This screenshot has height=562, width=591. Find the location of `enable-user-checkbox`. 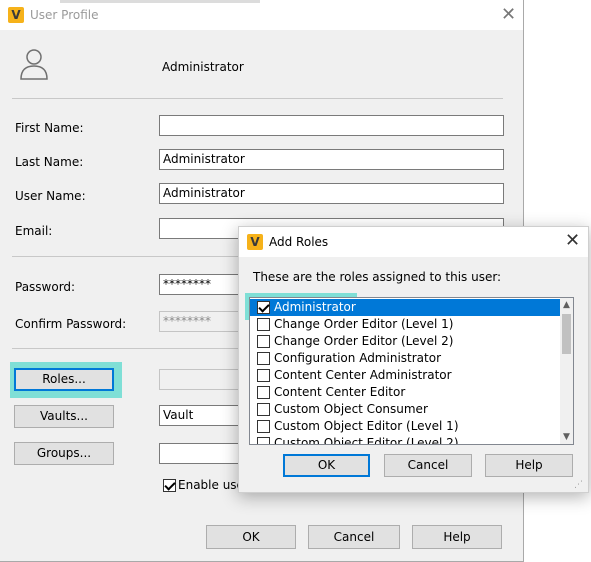

enable-user-checkbox is located at coordinates (169, 485).